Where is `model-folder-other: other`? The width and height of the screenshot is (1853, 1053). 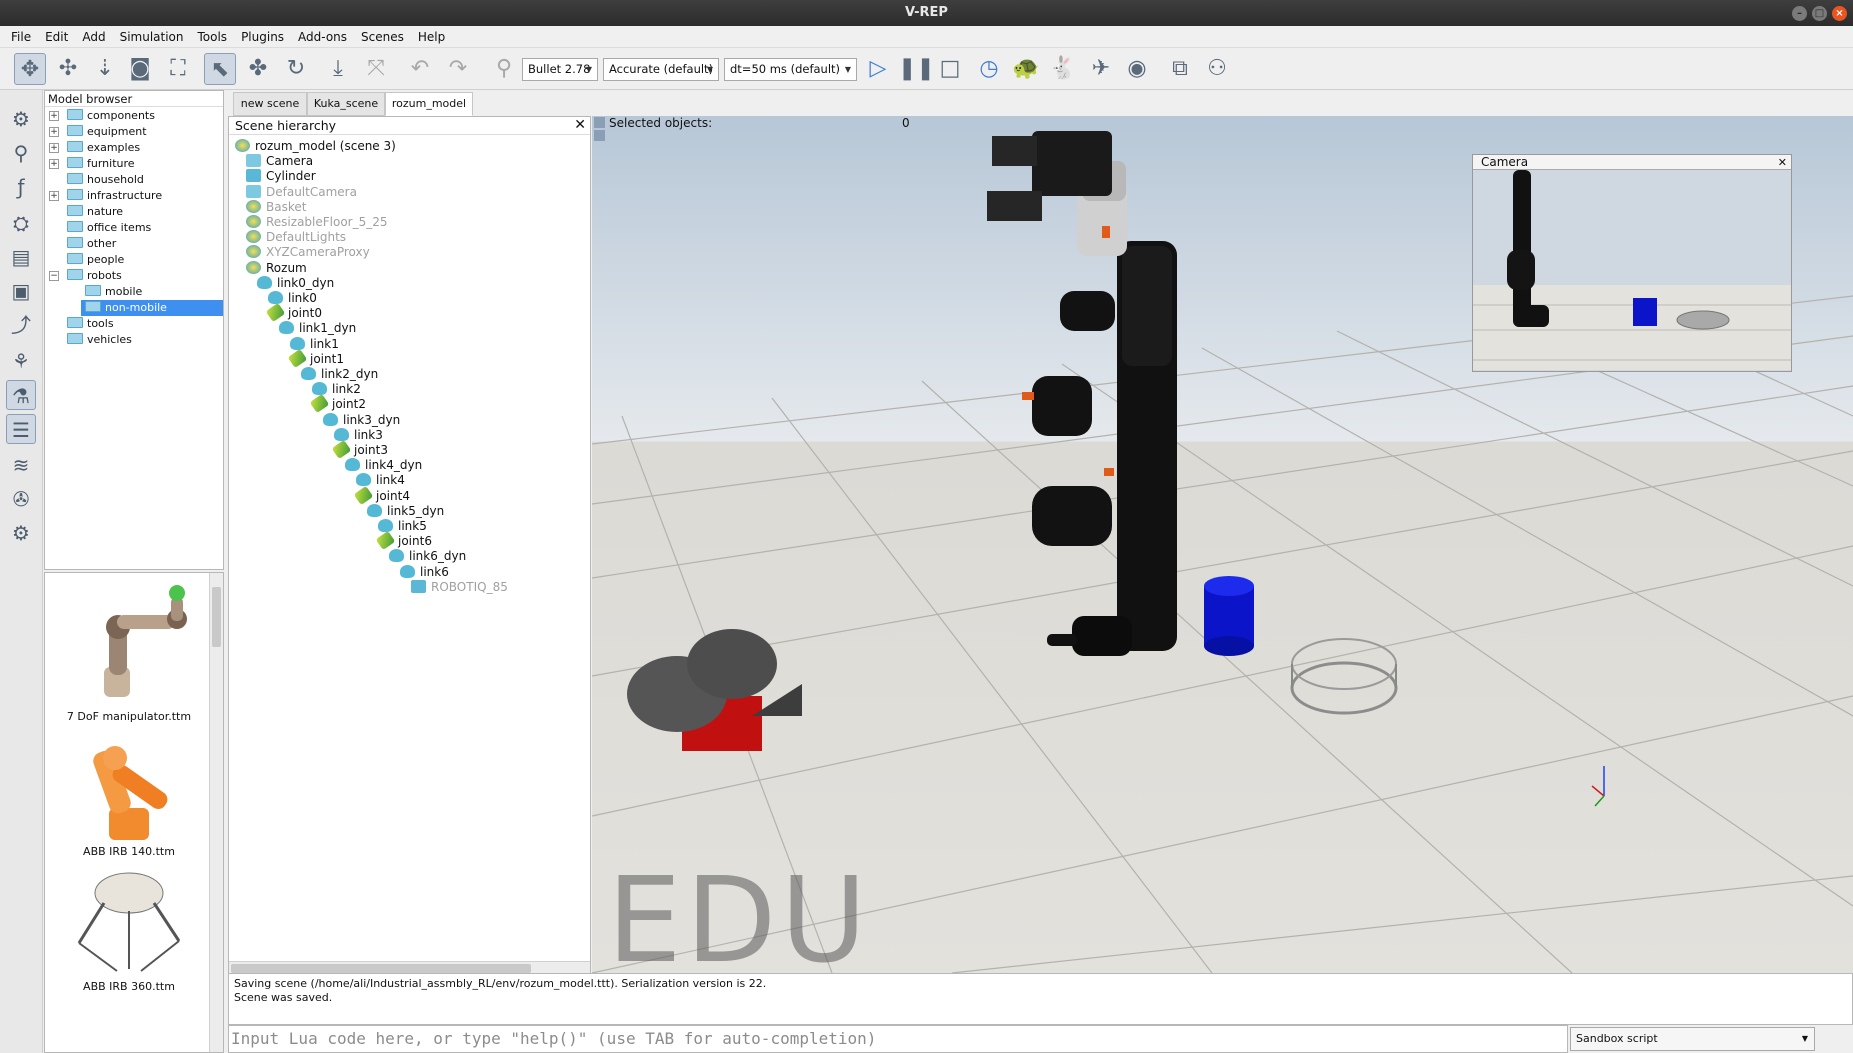 model-folder-other: other is located at coordinates (134, 244).